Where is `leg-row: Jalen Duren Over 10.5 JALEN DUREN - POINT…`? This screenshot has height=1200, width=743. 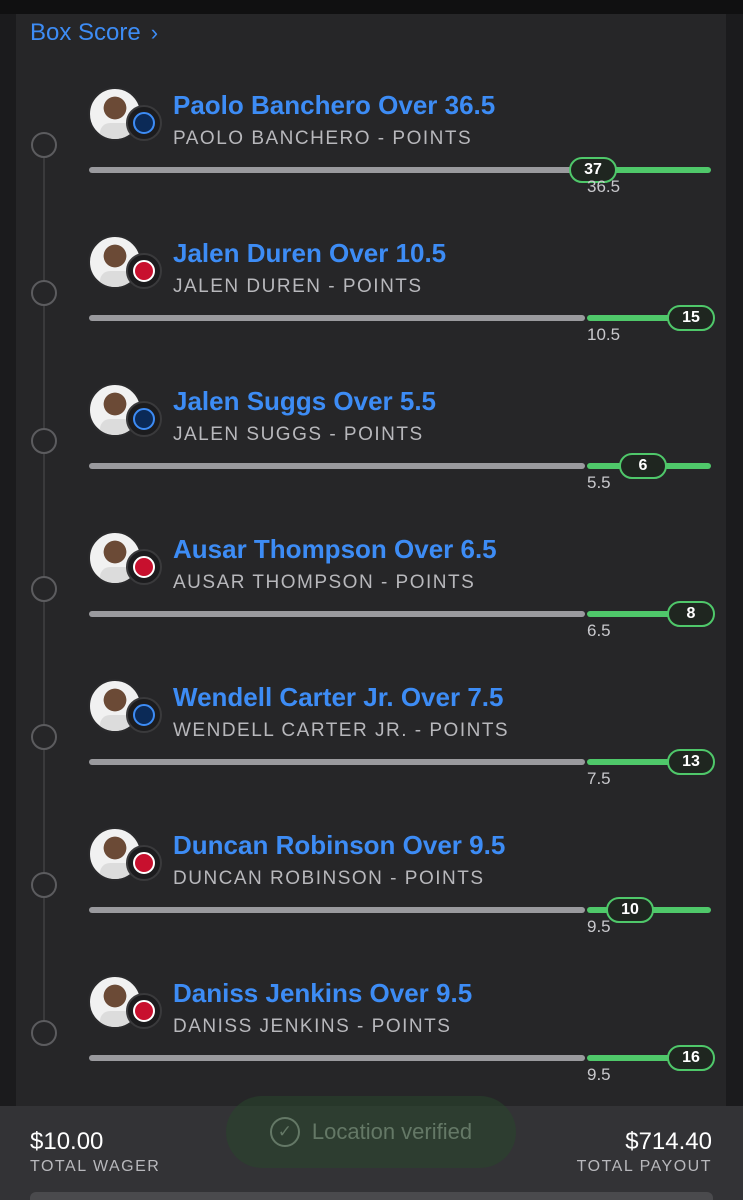
leg-row: Jalen Duren Over 10.5 JALEN DUREN - POINT… is located at coordinates (371, 306).